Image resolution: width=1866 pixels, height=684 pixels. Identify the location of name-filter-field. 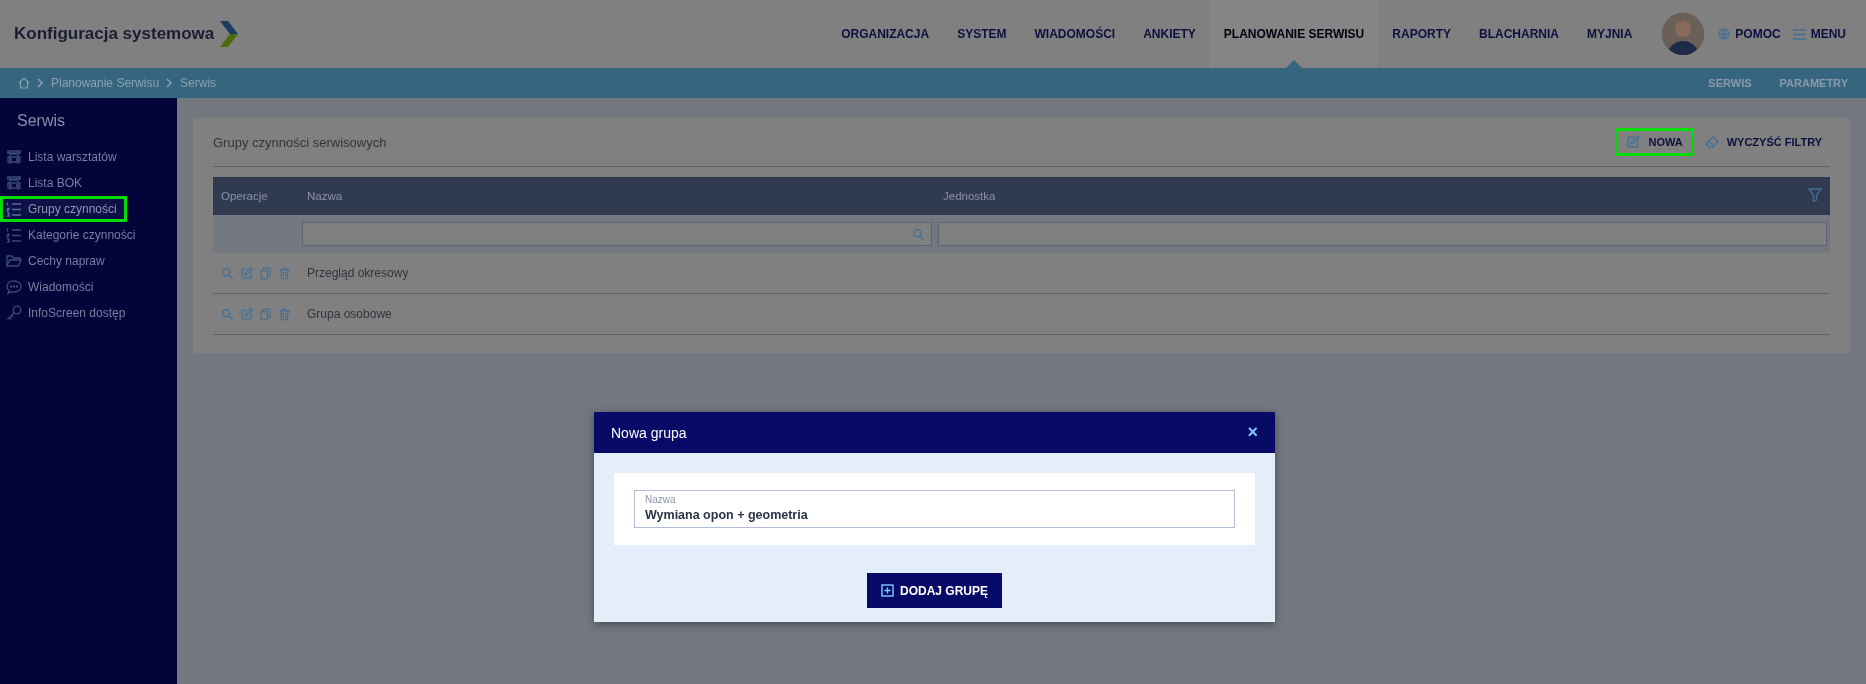
(617, 234).